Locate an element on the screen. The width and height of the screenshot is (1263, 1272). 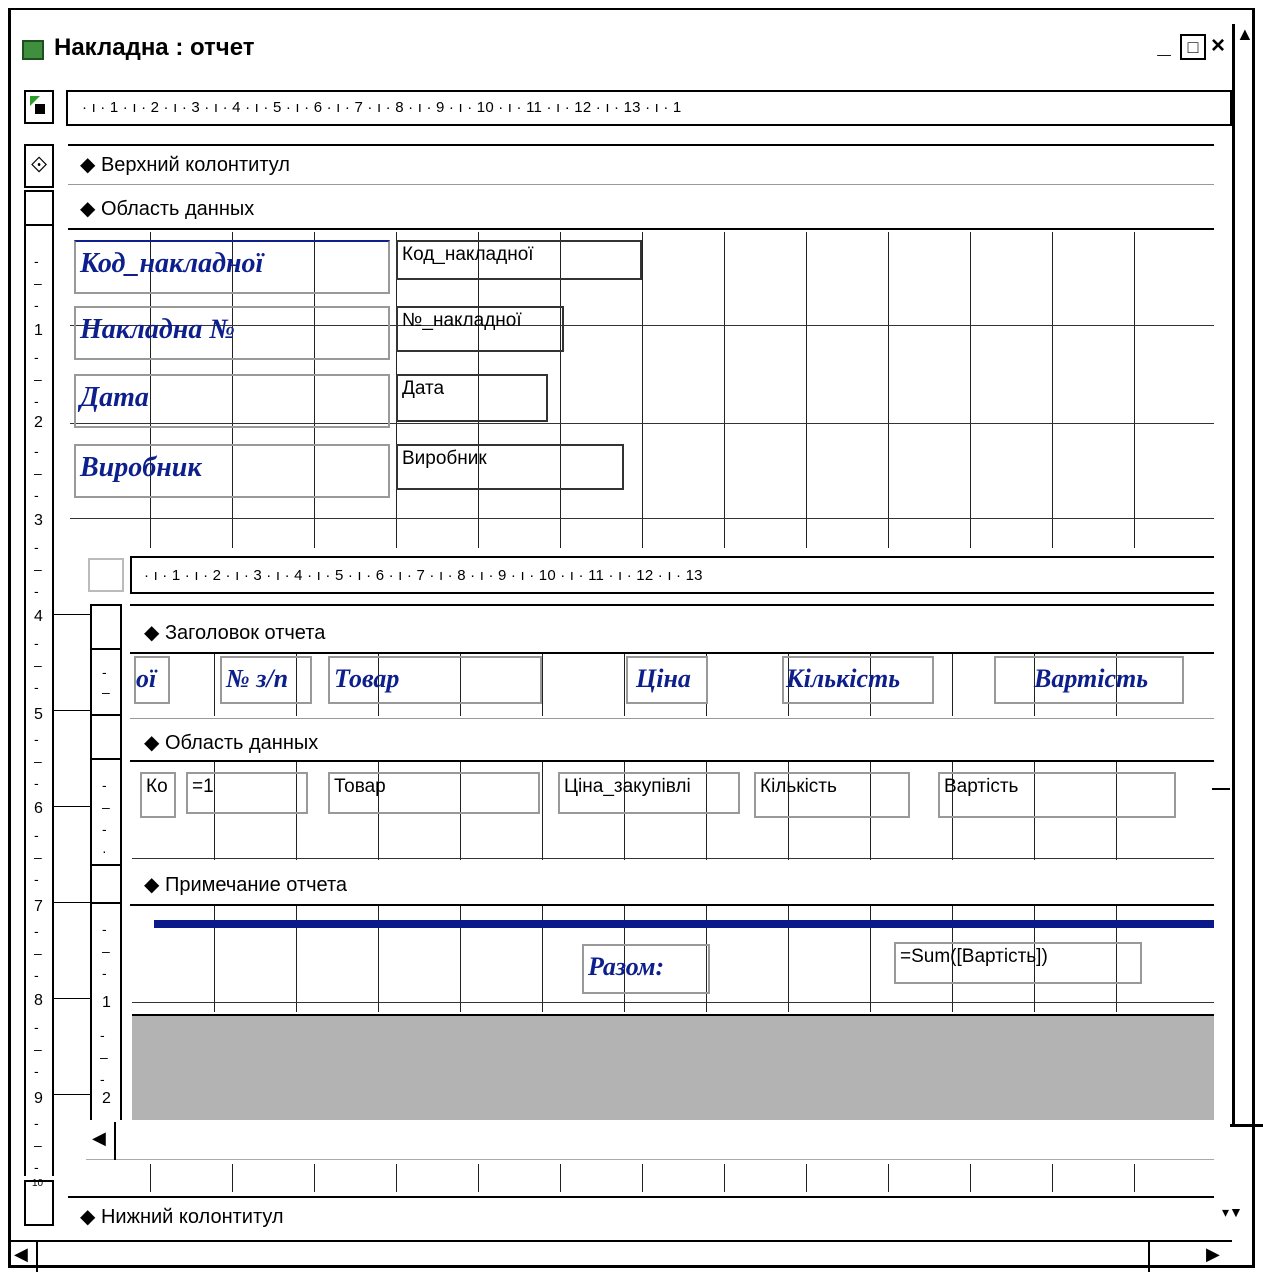
subreport-selector is located at coordinates (106, 575).